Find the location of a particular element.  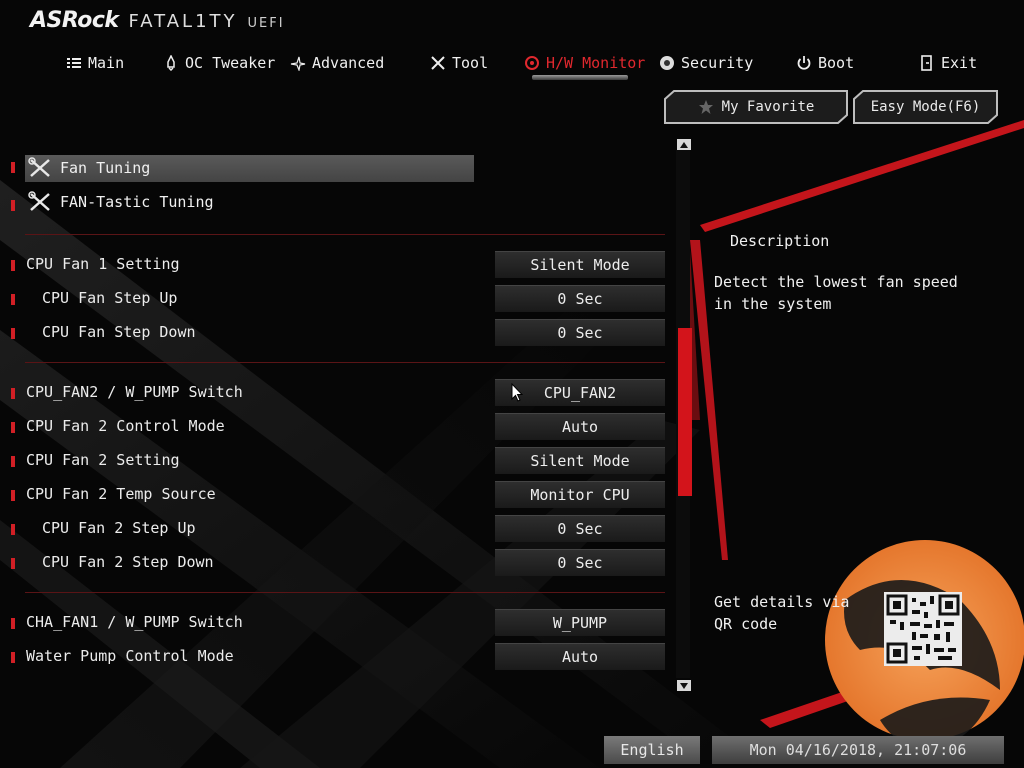

scrollbar-thumb is located at coordinates (685, 412).